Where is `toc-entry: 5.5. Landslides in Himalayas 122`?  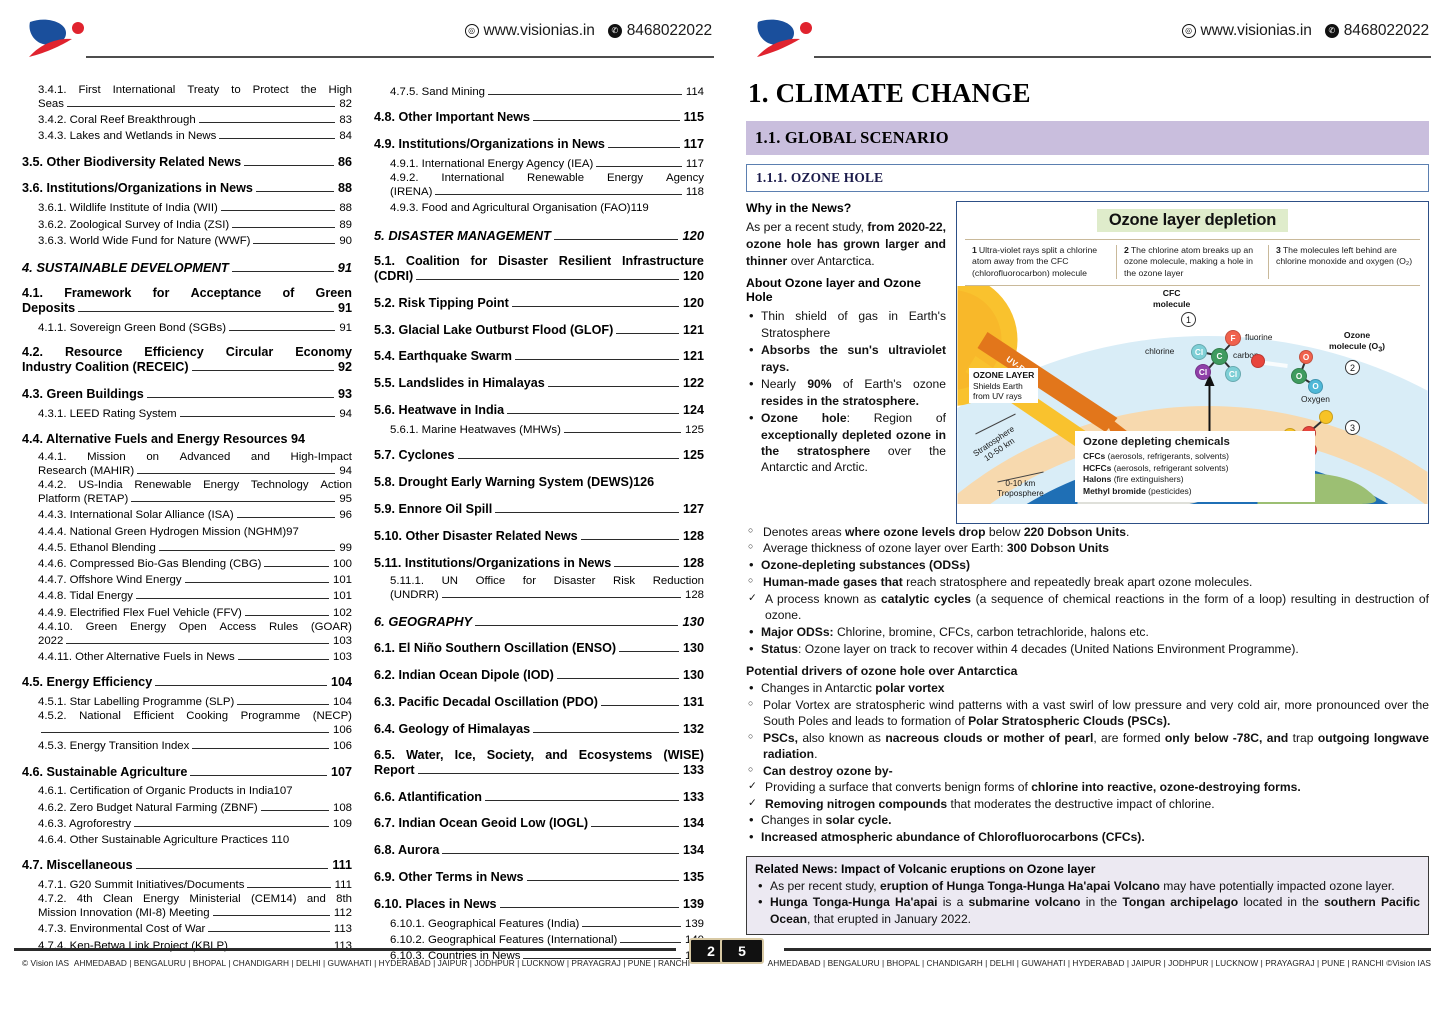
toc-entry: 5.5. Landslides in Himalayas 122 is located at coordinates (539, 384).